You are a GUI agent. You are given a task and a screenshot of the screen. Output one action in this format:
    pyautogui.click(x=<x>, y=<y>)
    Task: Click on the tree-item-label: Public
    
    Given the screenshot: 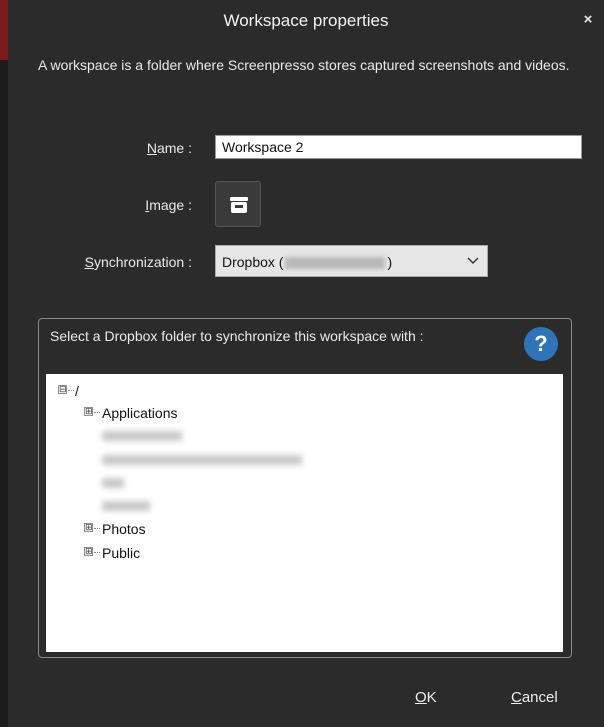 What is the action you would take?
    pyautogui.click(x=121, y=553)
    